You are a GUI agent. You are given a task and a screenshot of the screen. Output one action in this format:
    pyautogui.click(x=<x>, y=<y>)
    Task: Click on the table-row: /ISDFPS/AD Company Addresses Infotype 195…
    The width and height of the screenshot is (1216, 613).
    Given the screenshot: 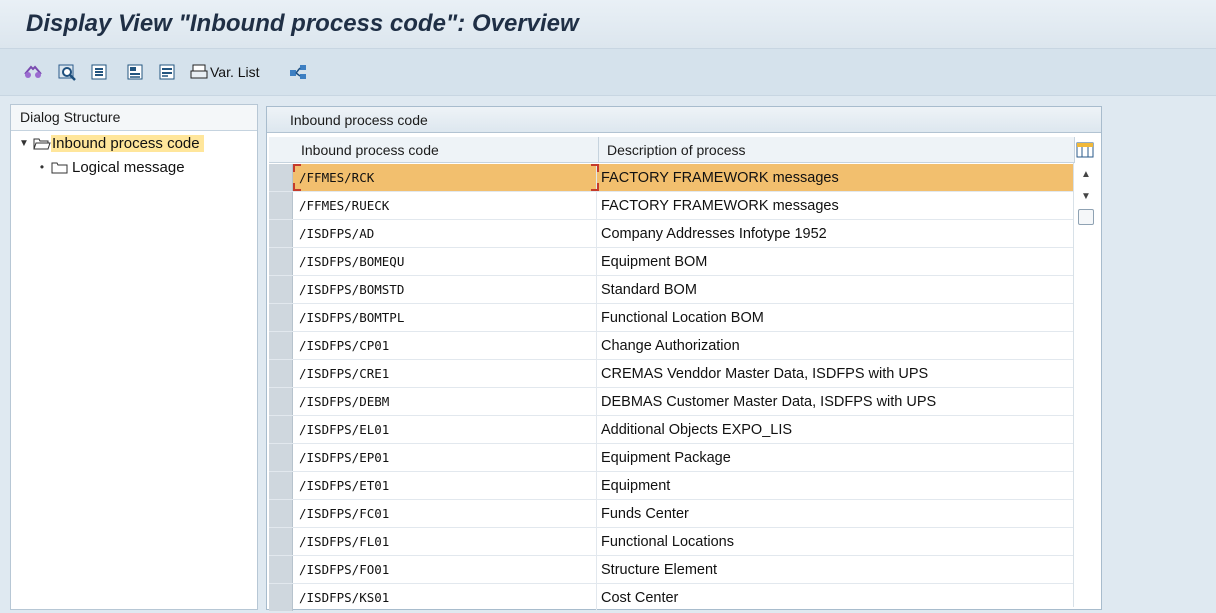 What is the action you would take?
    pyautogui.click(x=672, y=234)
    